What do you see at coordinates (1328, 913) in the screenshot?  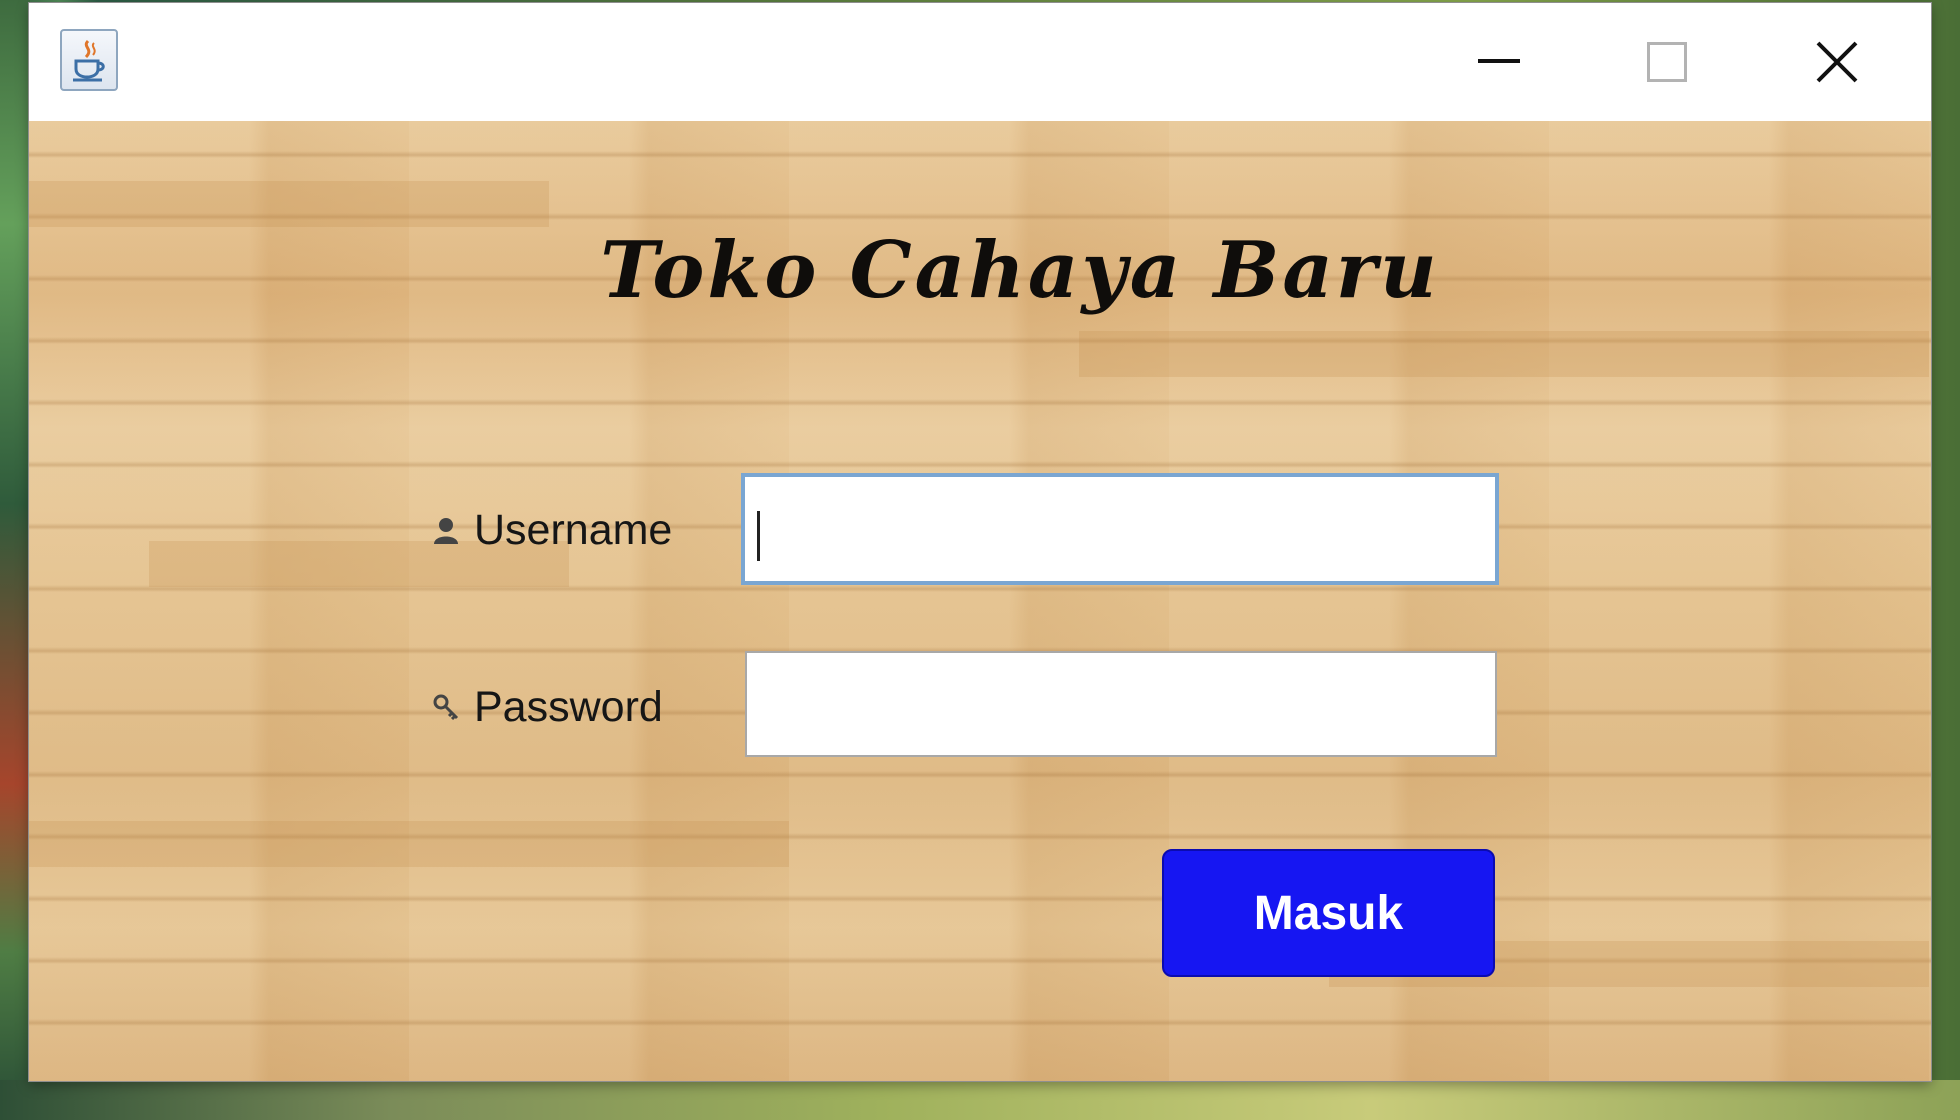 I see `login-button: Masuk` at bounding box center [1328, 913].